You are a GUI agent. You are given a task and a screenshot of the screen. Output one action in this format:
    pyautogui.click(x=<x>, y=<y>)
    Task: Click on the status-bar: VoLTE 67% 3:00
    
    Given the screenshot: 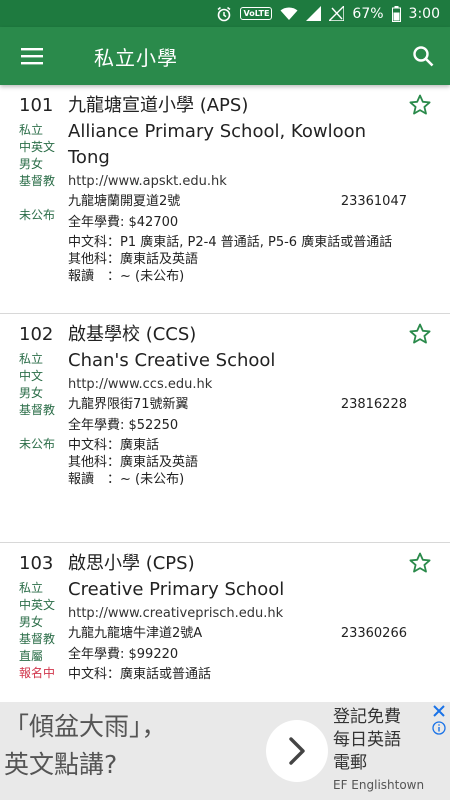 What is the action you would take?
    pyautogui.click(x=225, y=13)
    